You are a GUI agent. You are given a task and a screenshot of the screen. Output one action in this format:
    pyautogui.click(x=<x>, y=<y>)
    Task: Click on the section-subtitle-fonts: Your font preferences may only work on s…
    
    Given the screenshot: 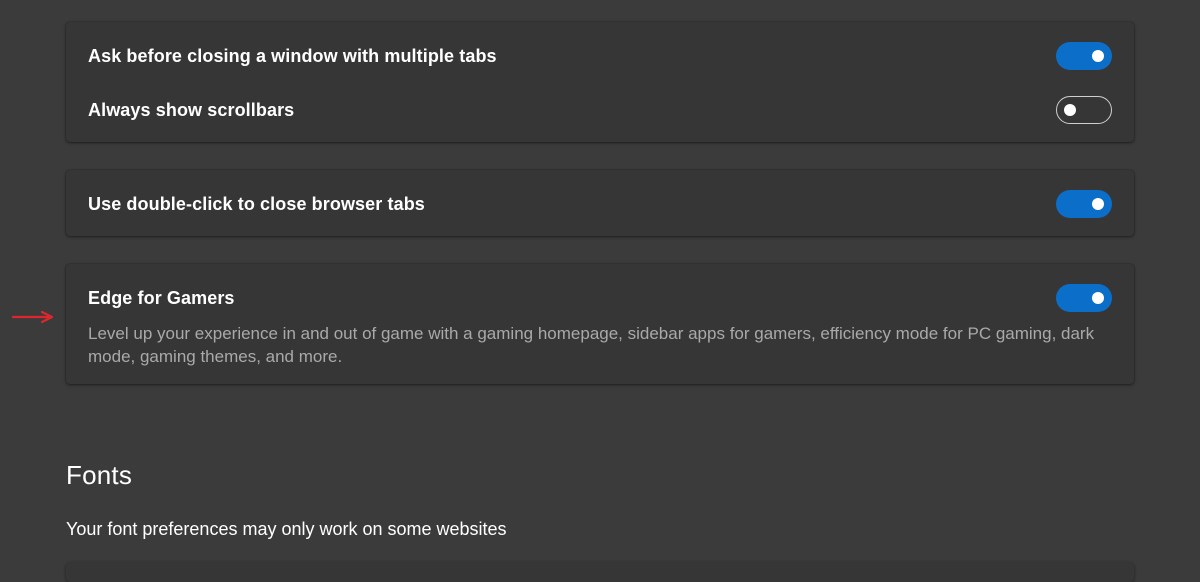 What is the action you would take?
    pyautogui.click(x=286, y=529)
    